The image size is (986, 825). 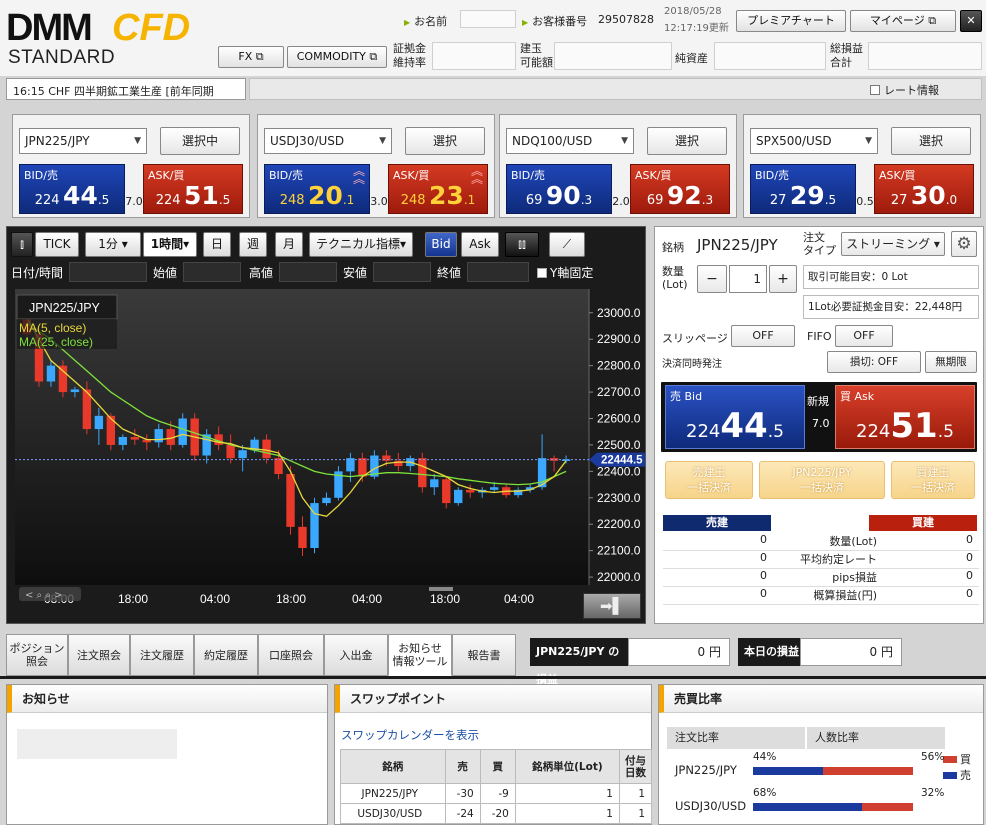 I want to click on candle-icon: ⫾, so click(x=22, y=244).